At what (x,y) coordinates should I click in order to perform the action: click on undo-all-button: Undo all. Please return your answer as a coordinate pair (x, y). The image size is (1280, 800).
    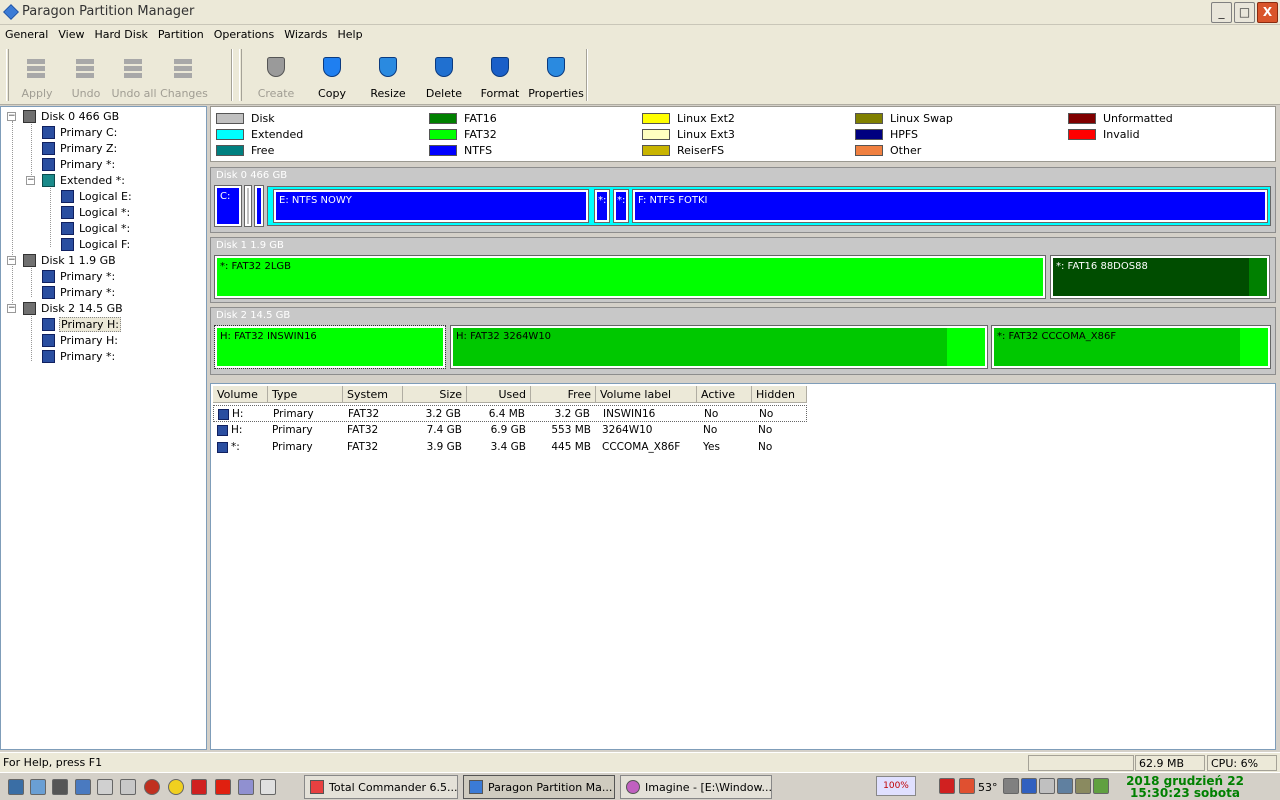
    Looking at the image, I should click on (134, 76).